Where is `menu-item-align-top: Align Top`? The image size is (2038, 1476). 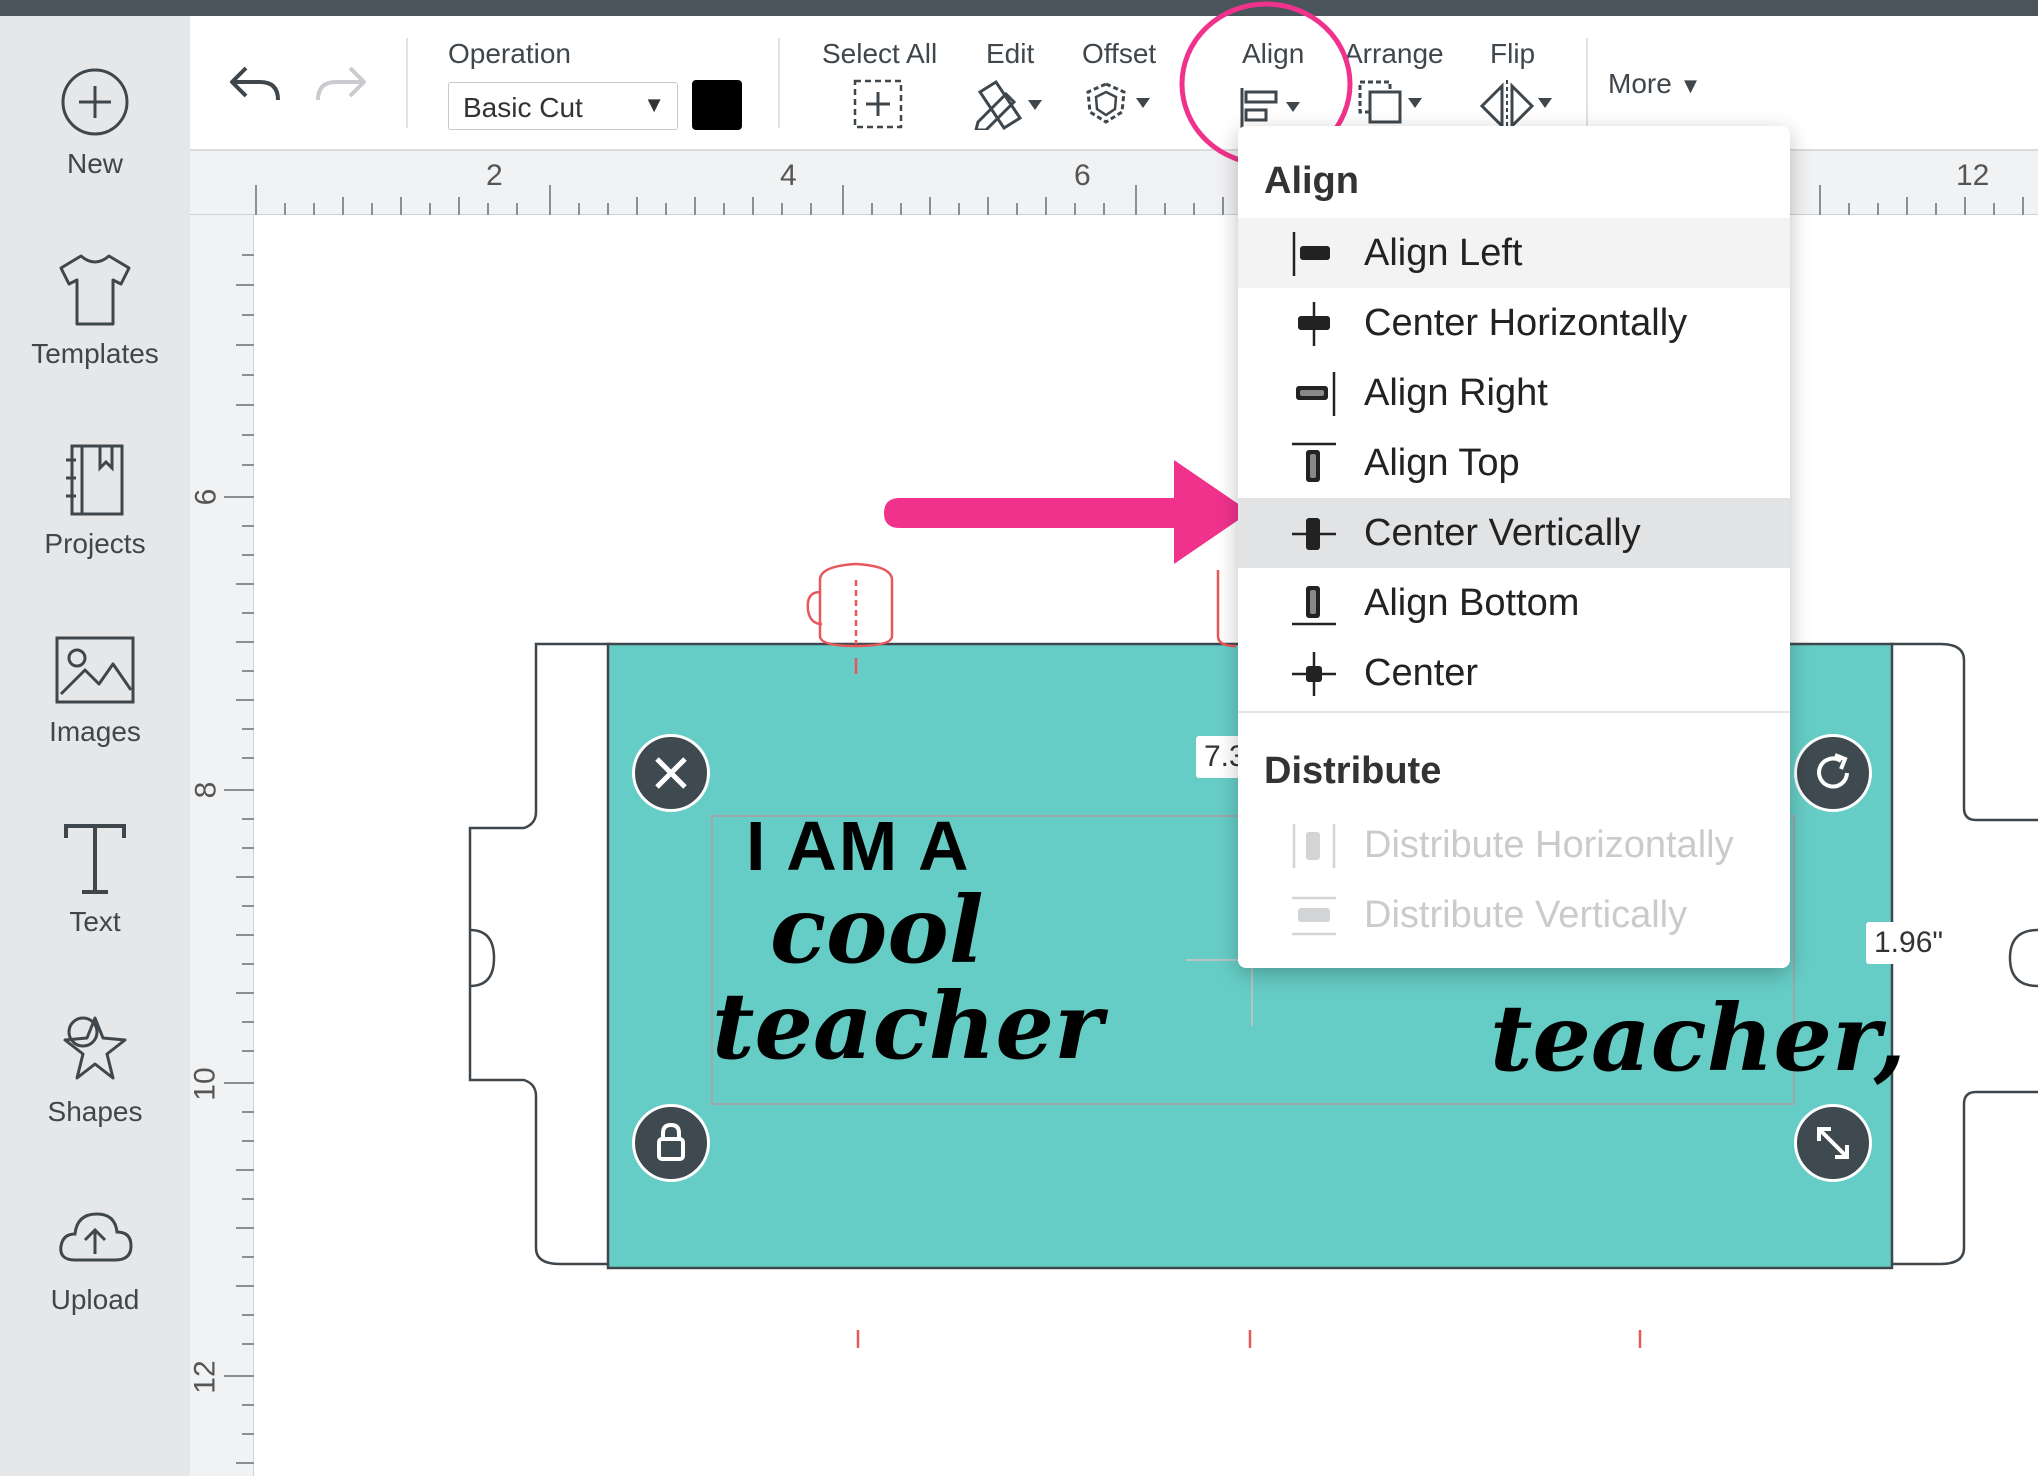 menu-item-align-top: Align Top is located at coordinates (1514, 463).